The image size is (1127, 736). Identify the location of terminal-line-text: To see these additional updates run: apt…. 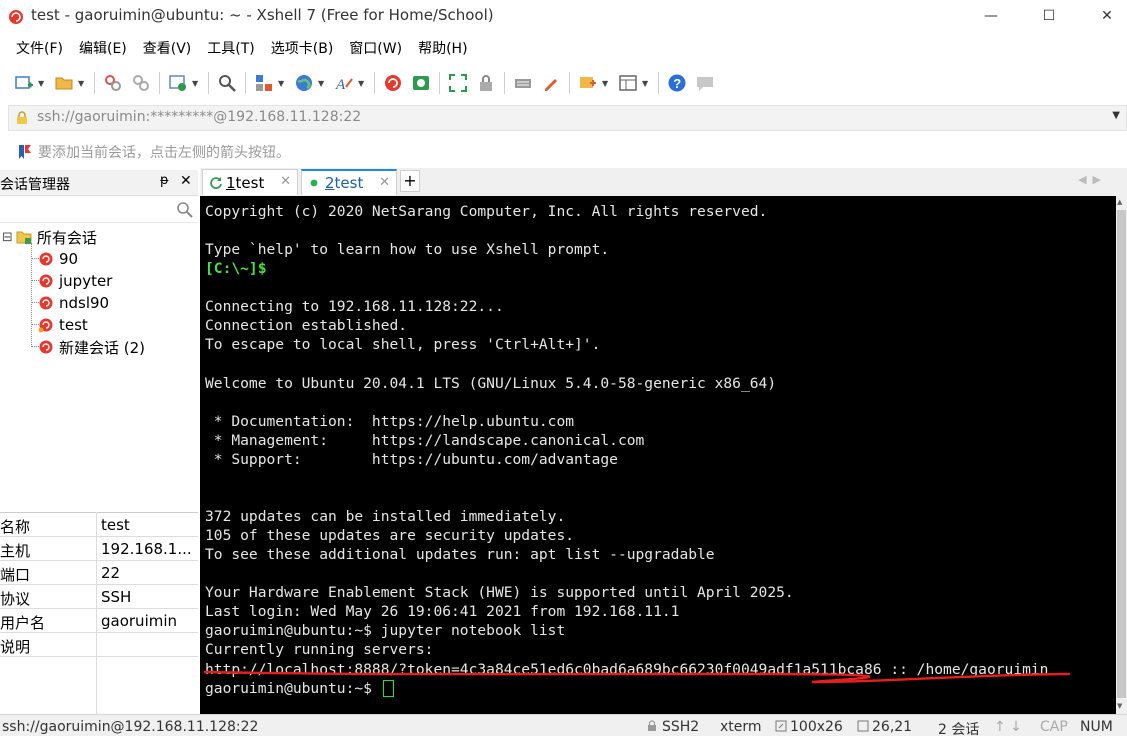
(460, 555).